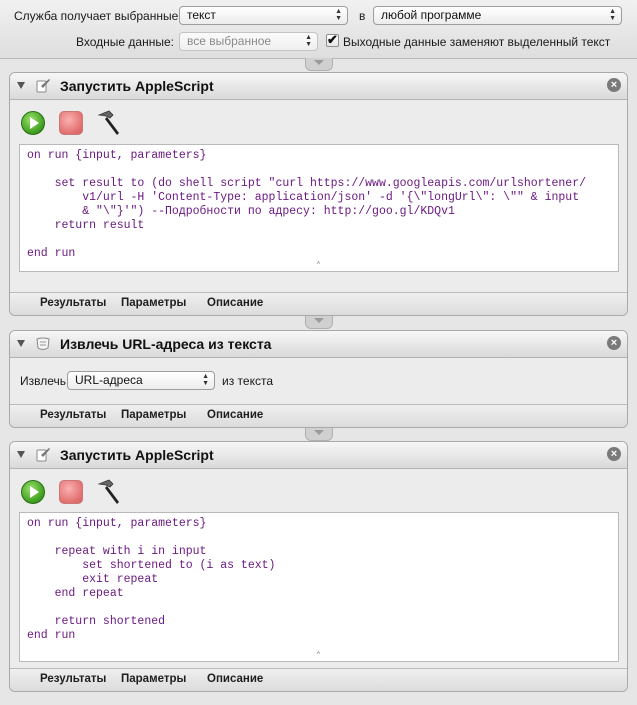 This screenshot has width=637, height=705. I want to click on input-data-value: все выбранное, so click(229, 41).